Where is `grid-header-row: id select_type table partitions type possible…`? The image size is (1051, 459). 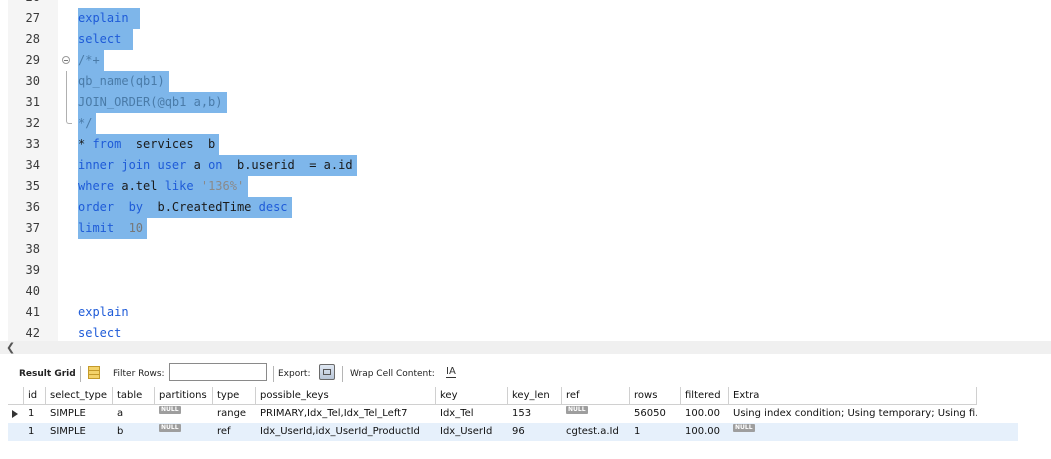
grid-header-row: id select_type table partitions type possible… is located at coordinates (513, 396).